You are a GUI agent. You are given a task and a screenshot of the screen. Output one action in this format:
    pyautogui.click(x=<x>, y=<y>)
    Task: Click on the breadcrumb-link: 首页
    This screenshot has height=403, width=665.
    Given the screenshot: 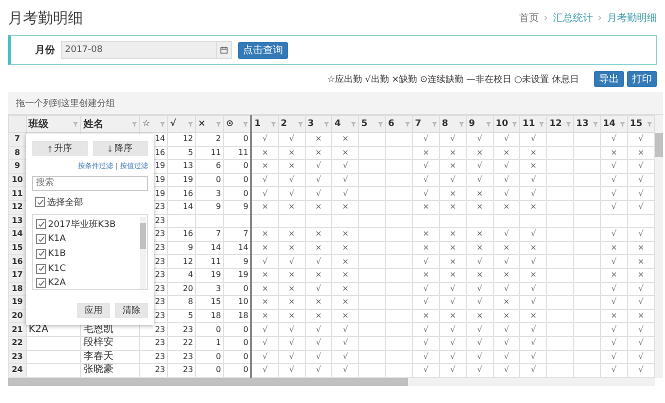 What is the action you would take?
    pyautogui.click(x=529, y=18)
    